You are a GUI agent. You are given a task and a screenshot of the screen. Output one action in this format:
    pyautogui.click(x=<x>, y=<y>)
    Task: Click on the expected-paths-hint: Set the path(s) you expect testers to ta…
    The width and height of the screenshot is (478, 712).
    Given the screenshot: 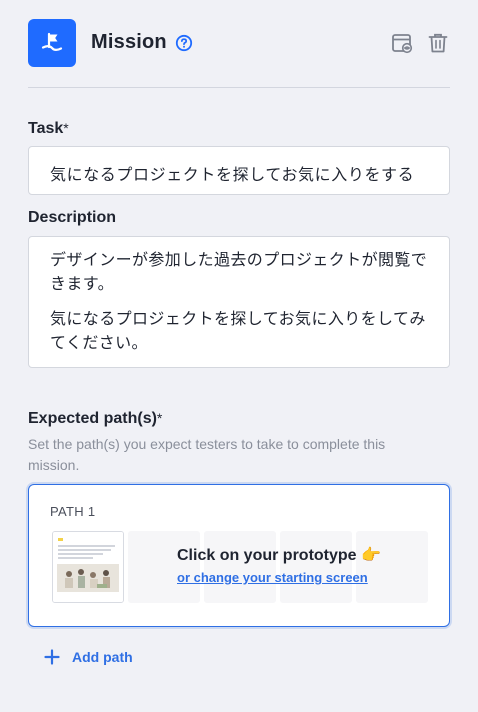 What is the action you would take?
    pyautogui.click(x=207, y=454)
    